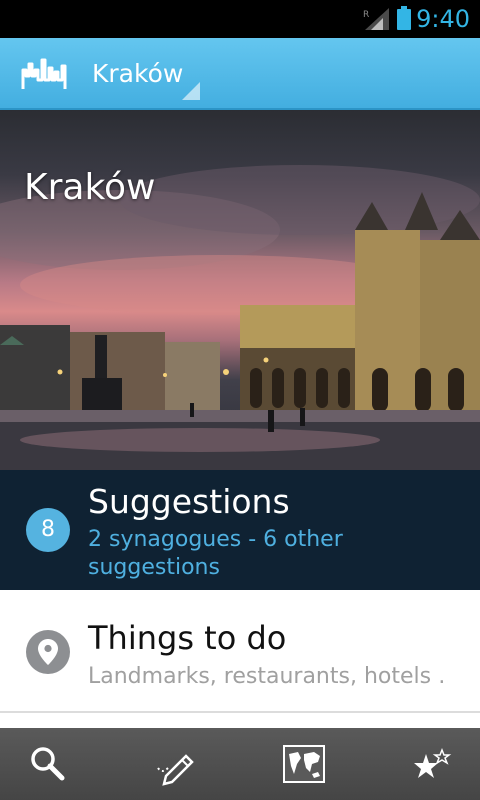 Image resolution: width=480 pixels, height=800 pixels. What do you see at coordinates (366, 15) in the screenshot?
I see `roaming-indicator: R` at bounding box center [366, 15].